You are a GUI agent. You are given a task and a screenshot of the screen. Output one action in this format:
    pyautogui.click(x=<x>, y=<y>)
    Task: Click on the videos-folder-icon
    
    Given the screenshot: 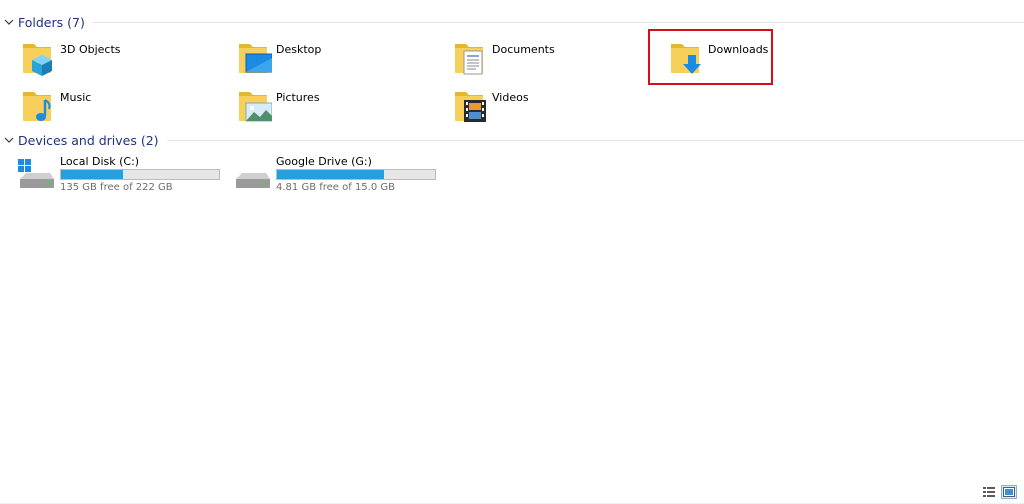 What is the action you would take?
    pyautogui.click(x=470, y=106)
    